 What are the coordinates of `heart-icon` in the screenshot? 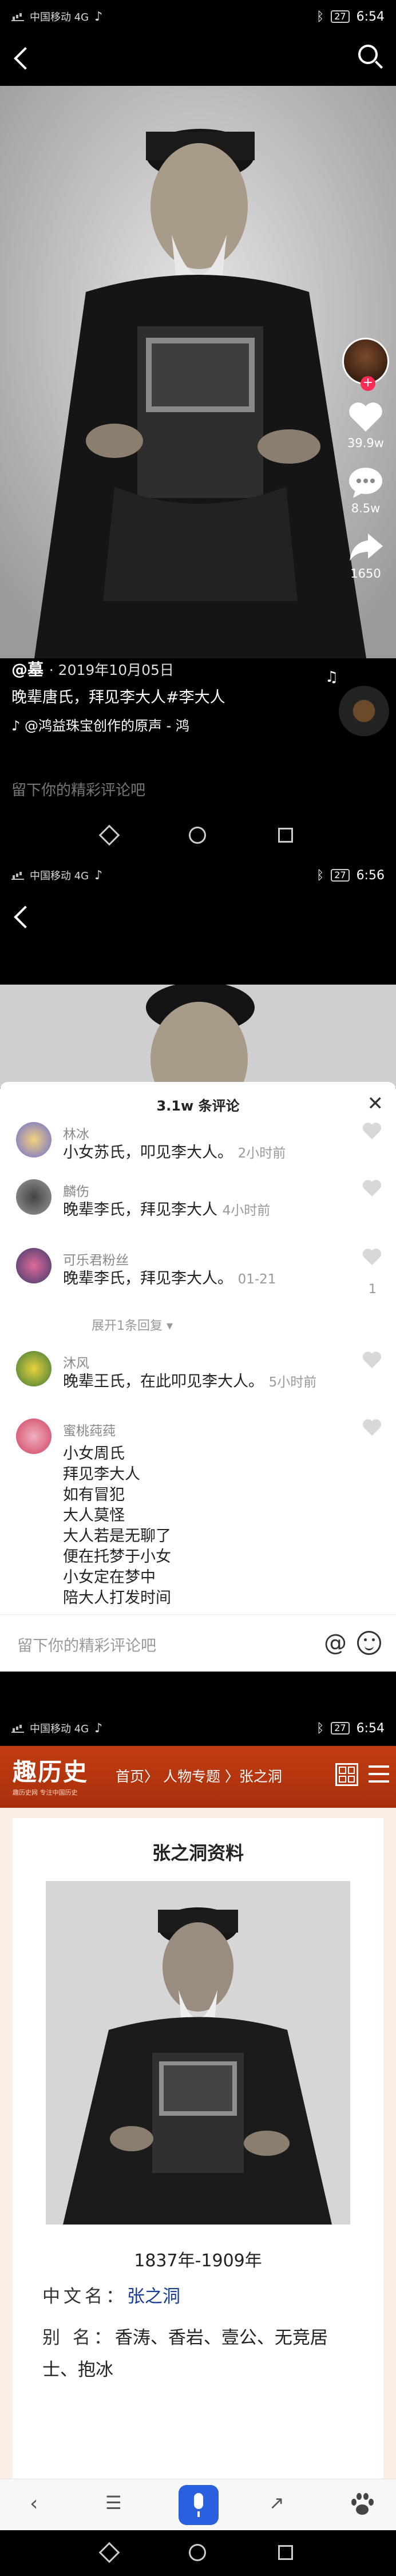 It's located at (365, 417).